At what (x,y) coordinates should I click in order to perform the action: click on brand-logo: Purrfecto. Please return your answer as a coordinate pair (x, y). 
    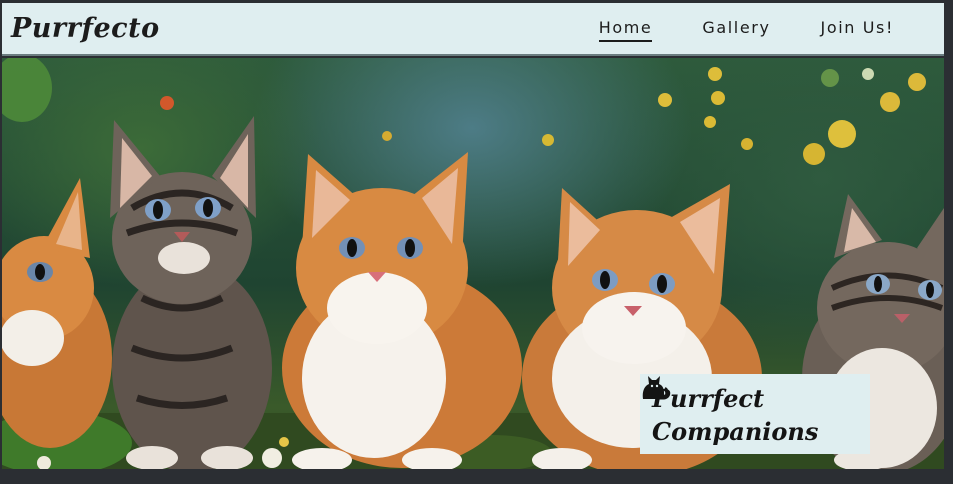
    Looking at the image, I should click on (85, 28).